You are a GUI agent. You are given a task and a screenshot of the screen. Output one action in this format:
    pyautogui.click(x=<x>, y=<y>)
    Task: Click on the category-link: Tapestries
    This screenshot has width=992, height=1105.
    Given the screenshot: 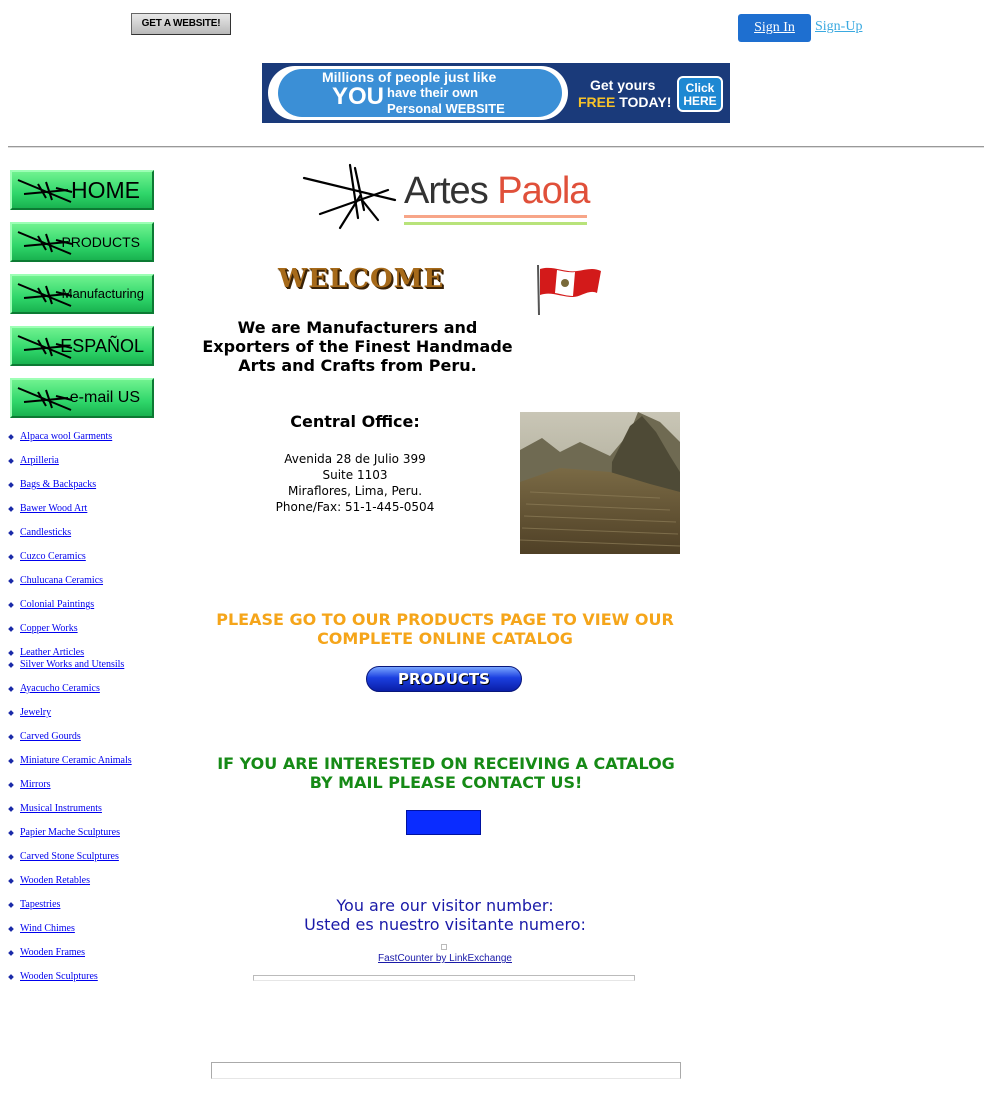 What is the action you would take?
    pyautogui.click(x=40, y=904)
    